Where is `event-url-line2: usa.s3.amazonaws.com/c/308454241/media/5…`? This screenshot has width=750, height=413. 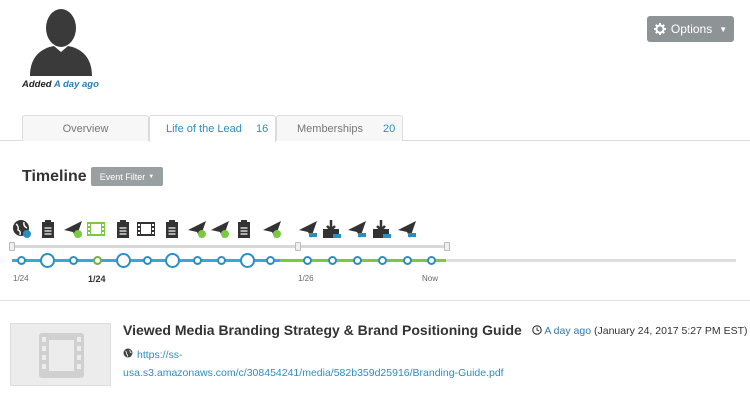
event-url-line2: usa.s3.amazonaws.com/c/308454241/media/5… is located at coordinates (313, 373).